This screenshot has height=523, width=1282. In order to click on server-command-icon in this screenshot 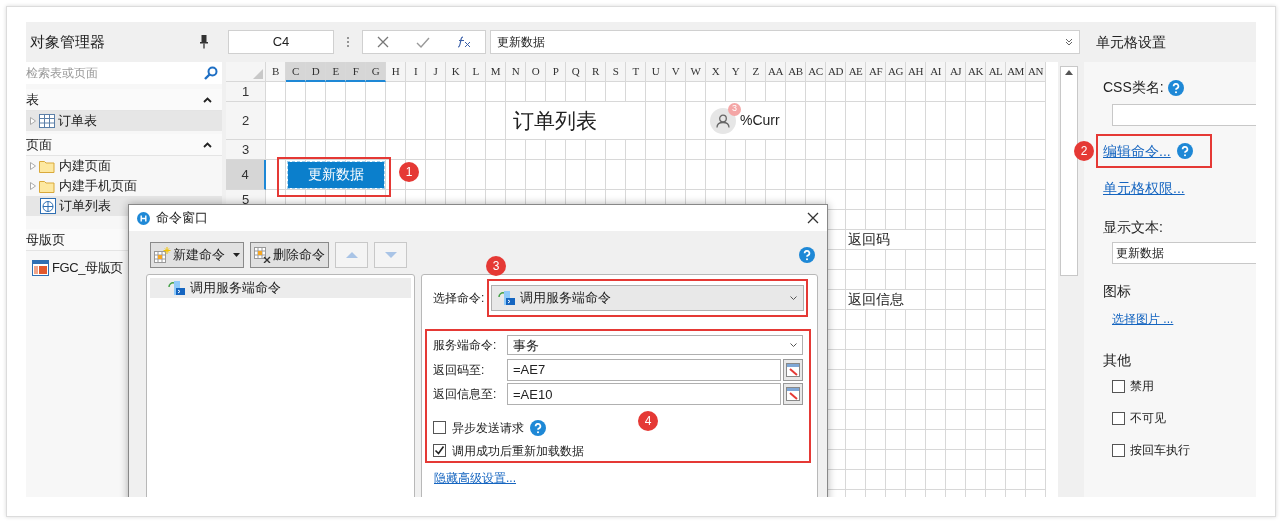, I will do `click(177, 288)`.